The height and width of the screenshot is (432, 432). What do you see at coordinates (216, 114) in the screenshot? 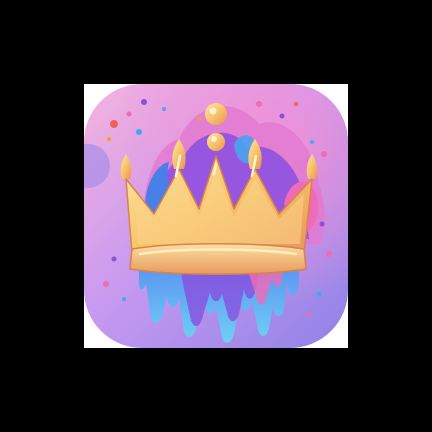
I see `crown-top-orb` at bounding box center [216, 114].